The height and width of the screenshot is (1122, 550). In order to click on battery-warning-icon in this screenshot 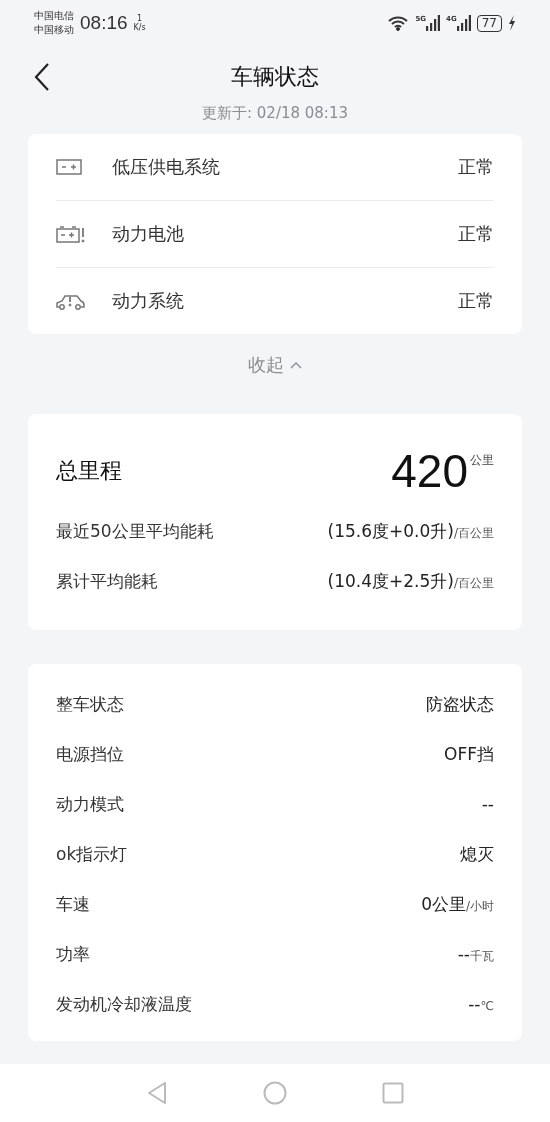, I will do `click(71, 234)`.